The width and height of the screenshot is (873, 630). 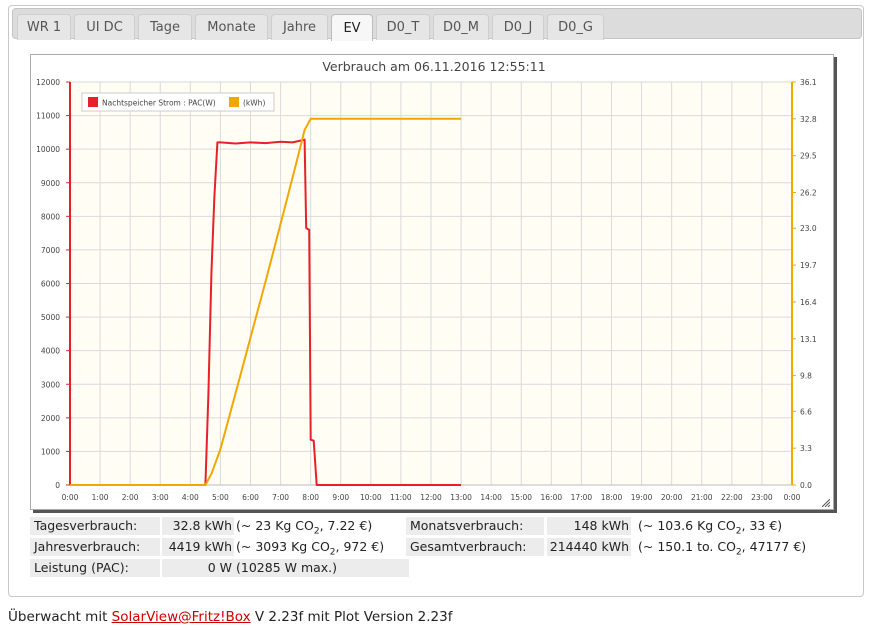 I want to click on leistung-label: Leistung (PAC):, so click(x=95, y=568).